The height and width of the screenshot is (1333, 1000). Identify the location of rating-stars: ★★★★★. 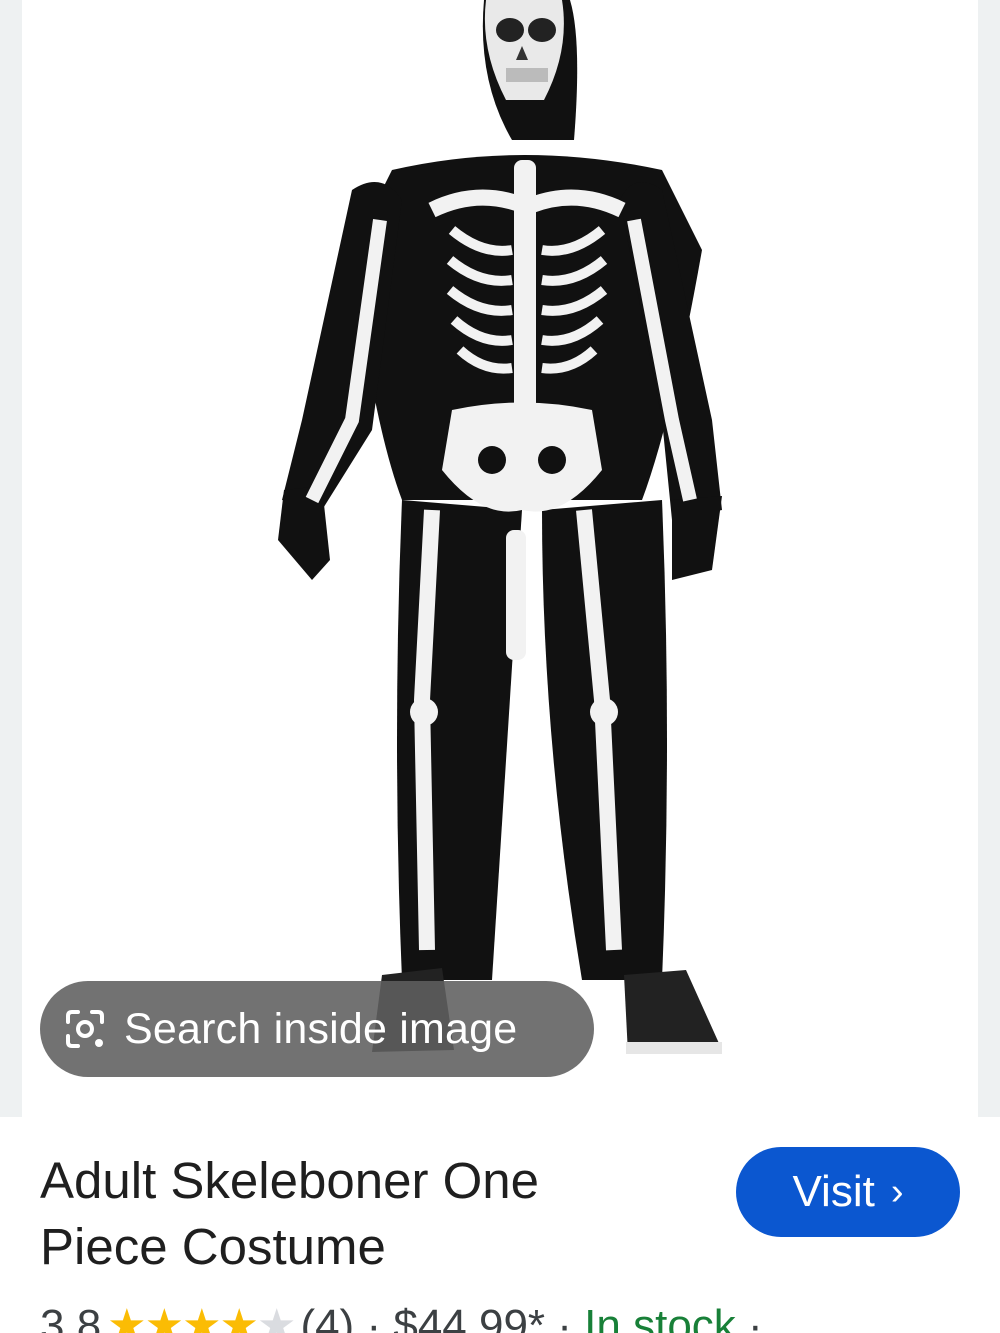
(201, 1317).